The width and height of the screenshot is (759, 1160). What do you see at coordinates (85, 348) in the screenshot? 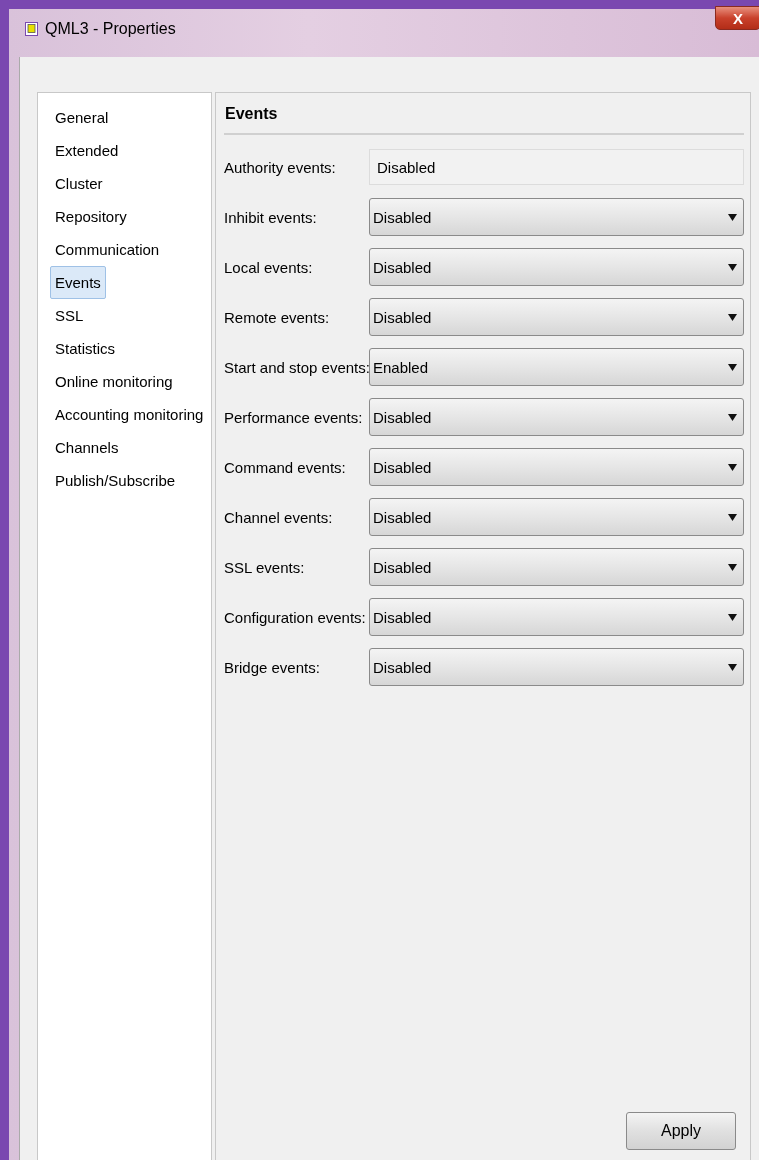
I see `sidebar-item: Statistics` at bounding box center [85, 348].